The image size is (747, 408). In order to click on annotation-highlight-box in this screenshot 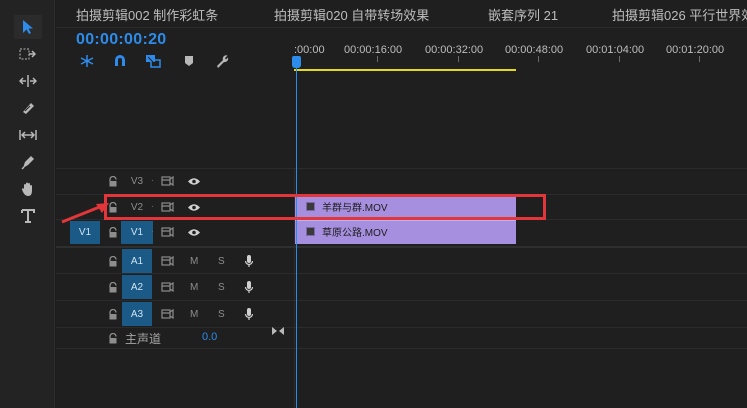, I will do `click(325, 207)`.